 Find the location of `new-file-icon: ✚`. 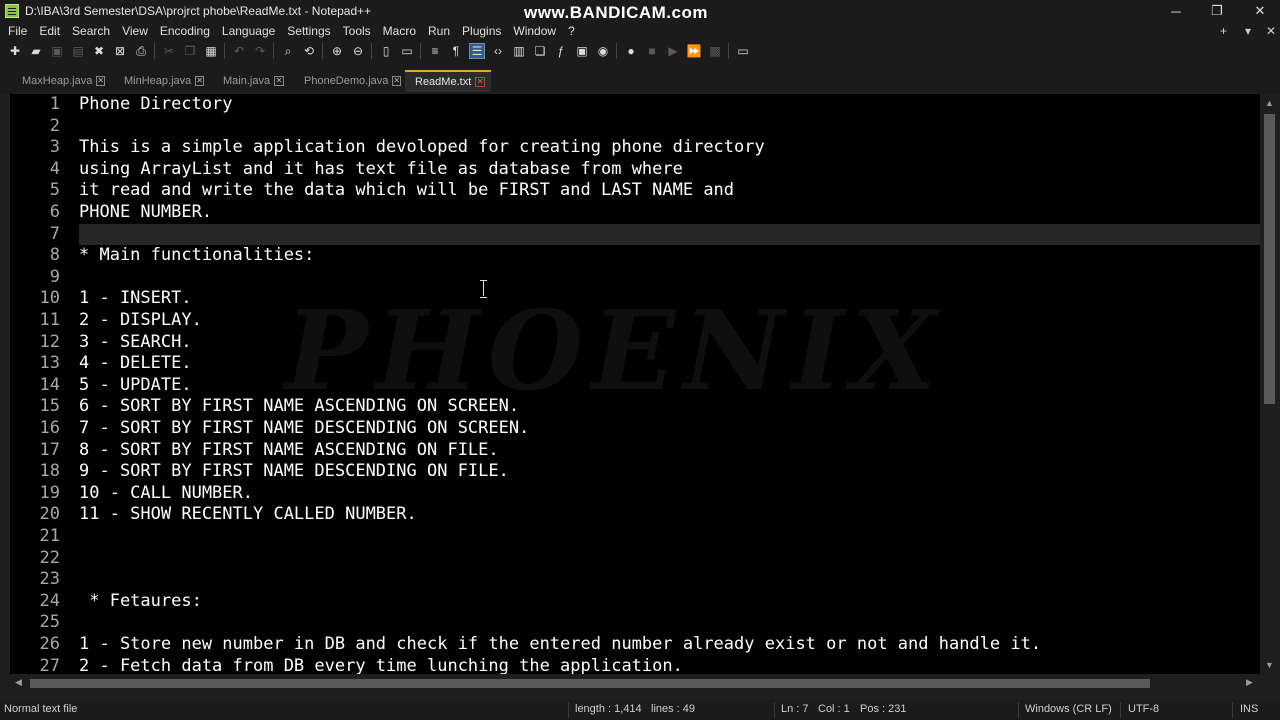

new-file-icon: ✚ is located at coordinates (15, 51).